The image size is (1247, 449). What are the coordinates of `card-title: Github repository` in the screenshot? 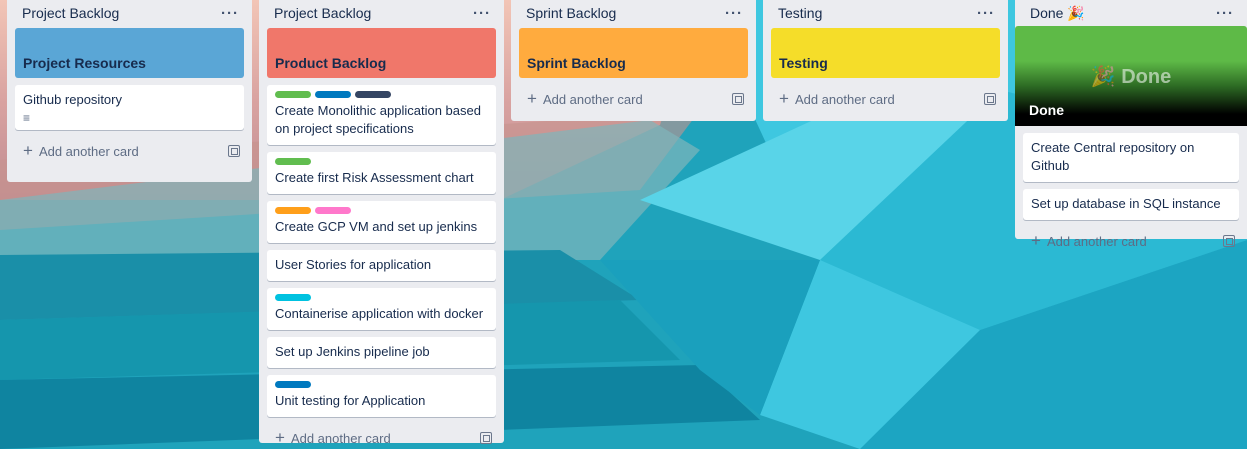 It's located at (72, 99).